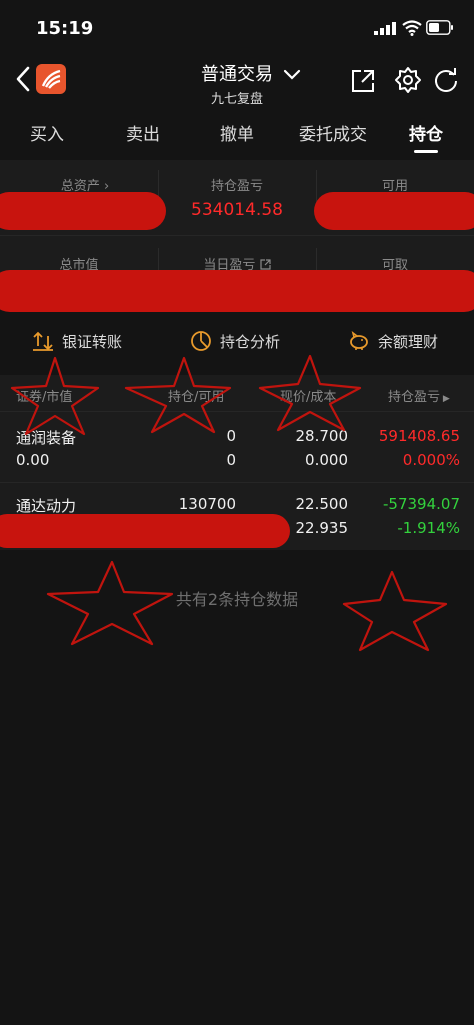 The height and width of the screenshot is (1025, 474). Describe the element at coordinates (414, 397) in the screenshot. I see `table-header-pnl-label: 持仓盈亏` at that location.